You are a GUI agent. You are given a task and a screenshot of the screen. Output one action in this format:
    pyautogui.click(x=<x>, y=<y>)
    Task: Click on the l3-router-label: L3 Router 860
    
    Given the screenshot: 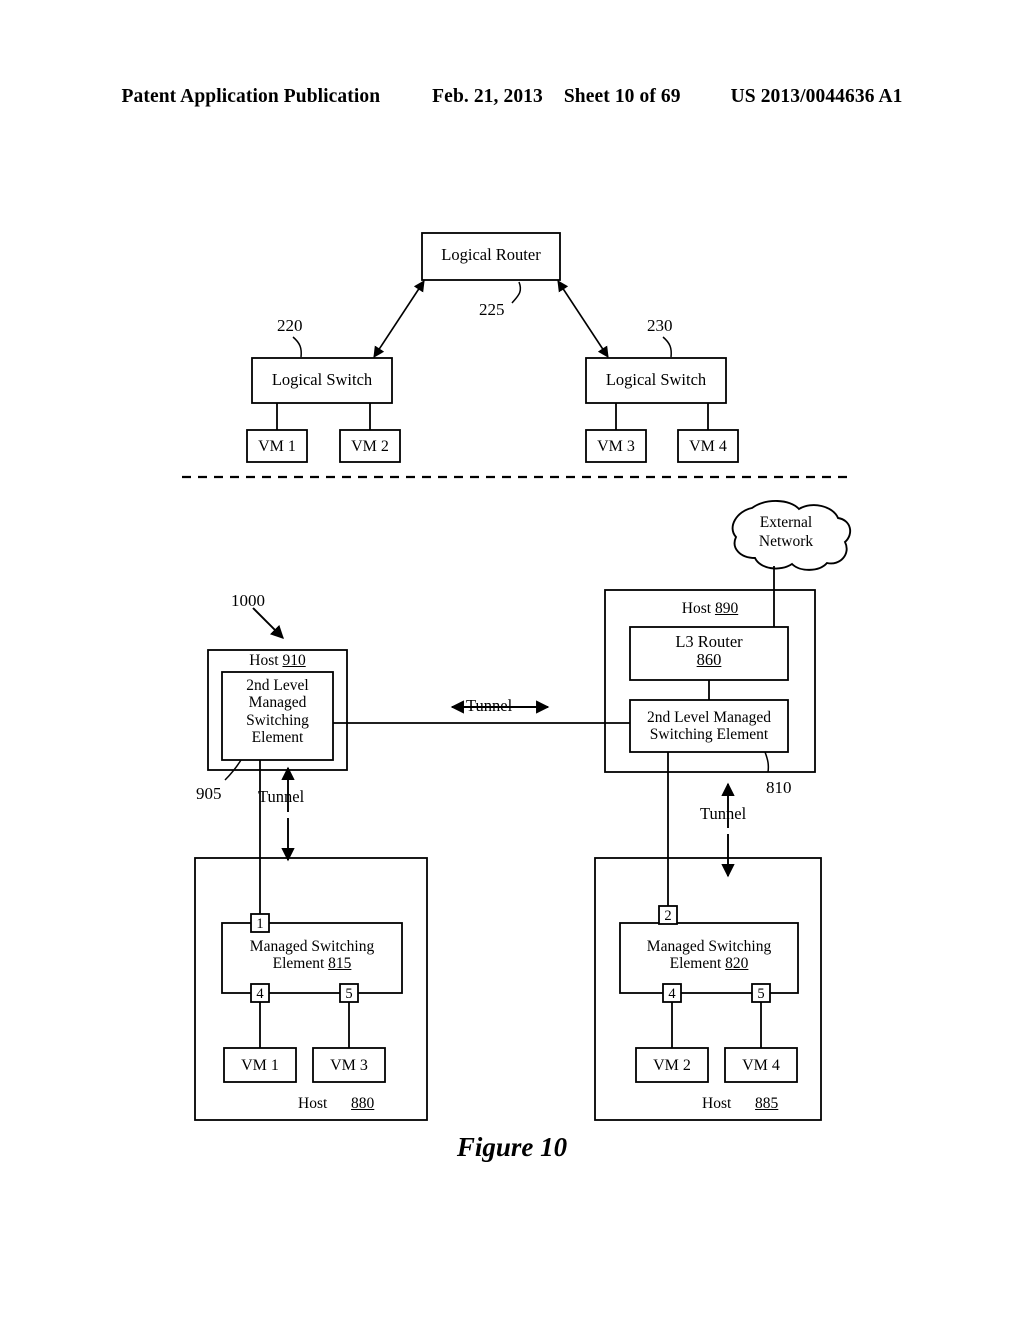 What is the action you would take?
    pyautogui.click(x=709, y=651)
    